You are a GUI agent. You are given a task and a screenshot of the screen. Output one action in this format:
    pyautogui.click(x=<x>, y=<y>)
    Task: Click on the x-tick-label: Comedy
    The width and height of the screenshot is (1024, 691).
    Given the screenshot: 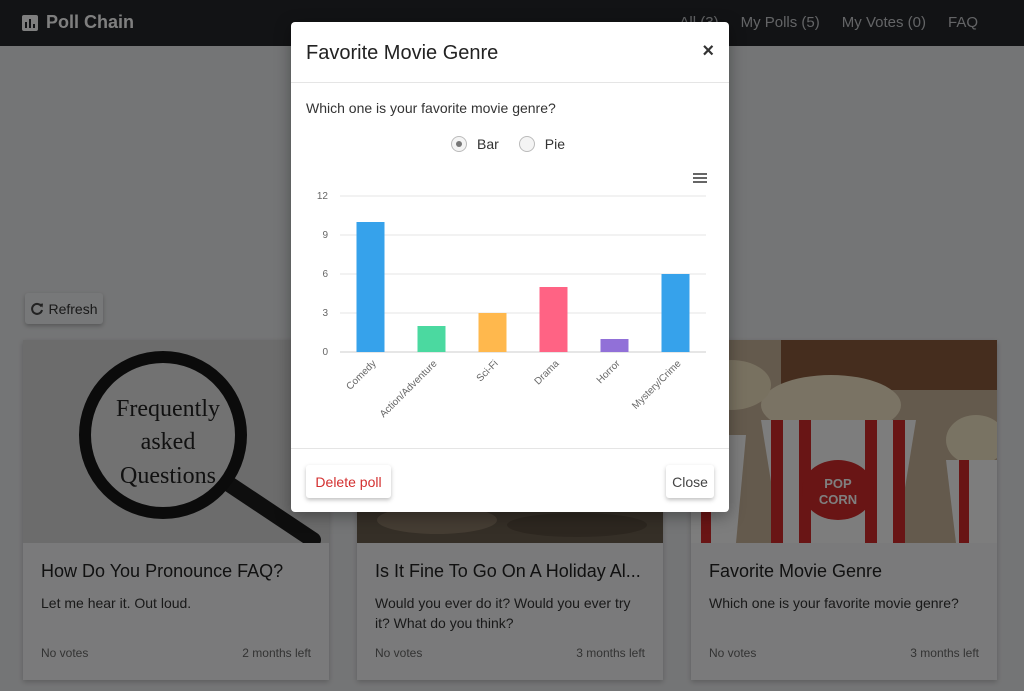 What is the action you would take?
    pyautogui.click(x=362, y=375)
    